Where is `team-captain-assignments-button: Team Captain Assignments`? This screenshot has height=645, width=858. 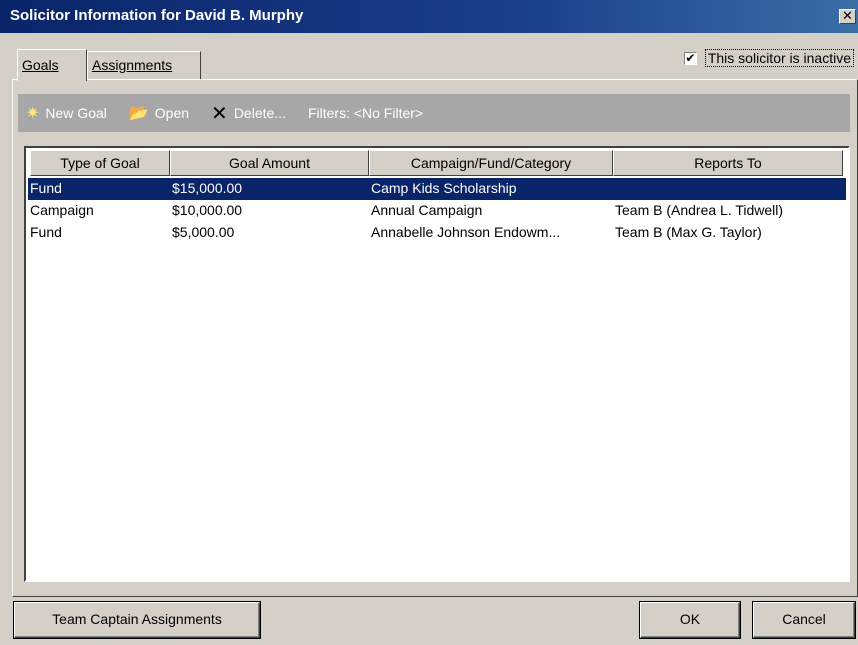
team-captain-assignments-button: Team Captain Assignments is located at coordinates (137, 620).